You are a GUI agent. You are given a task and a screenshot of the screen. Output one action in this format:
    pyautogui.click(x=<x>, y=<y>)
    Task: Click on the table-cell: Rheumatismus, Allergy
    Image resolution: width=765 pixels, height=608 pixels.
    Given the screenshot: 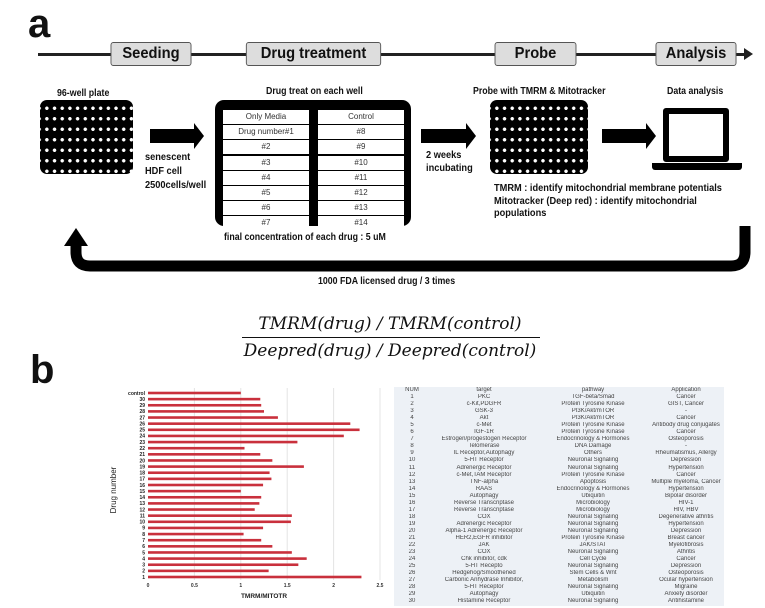 What is the action you would take?
    pyautogui.click(x=686, y=453)
    